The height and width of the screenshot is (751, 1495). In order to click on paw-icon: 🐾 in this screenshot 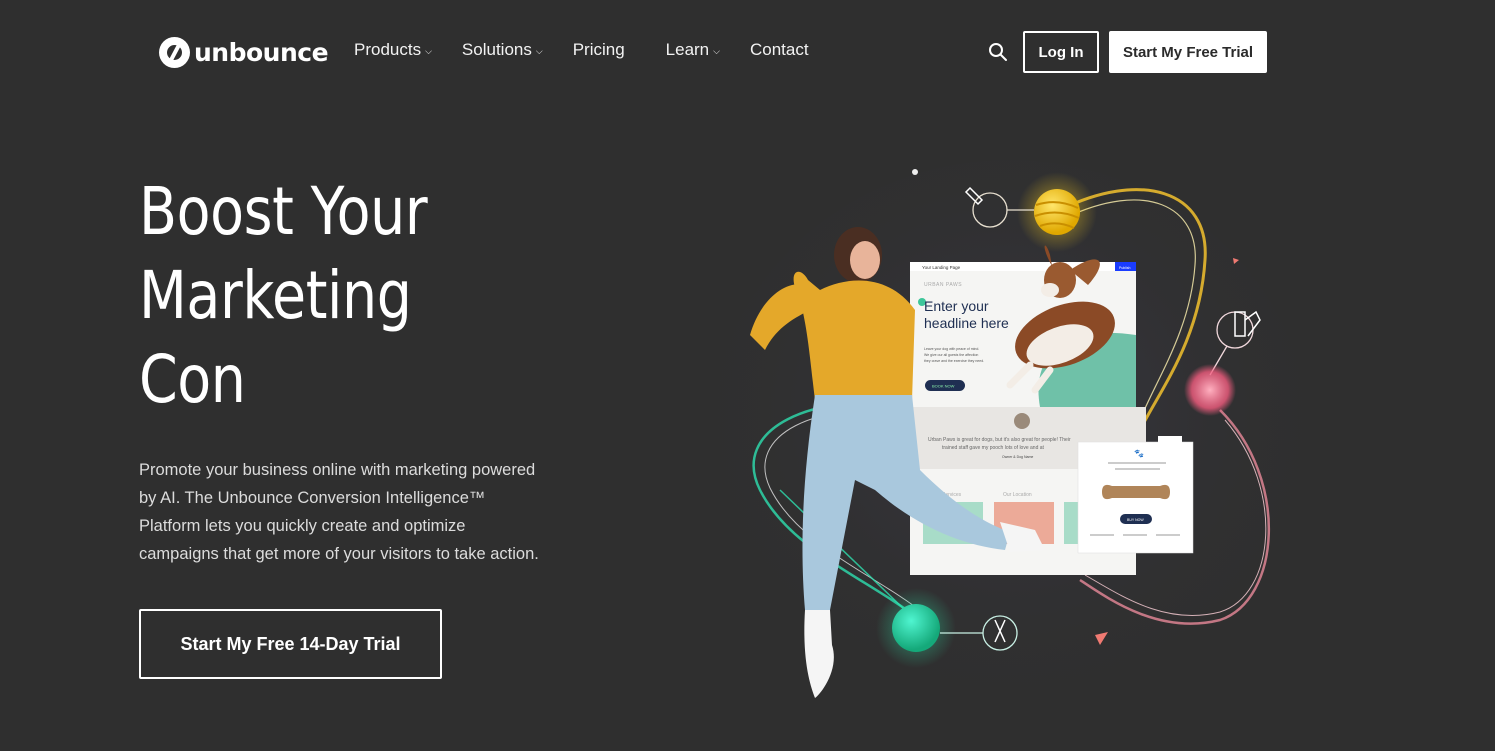, I will do `click(1139, 453)`.